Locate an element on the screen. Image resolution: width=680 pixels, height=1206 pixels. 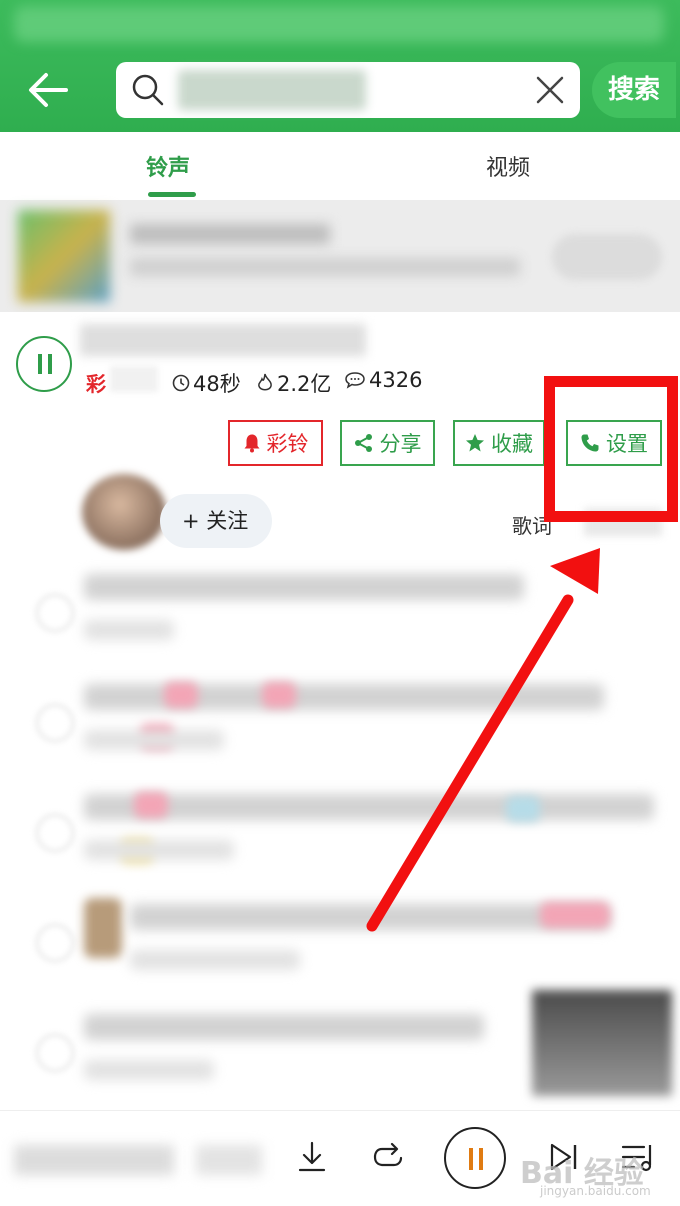
app-header: 搜索 is located at coordinates (340, 66).